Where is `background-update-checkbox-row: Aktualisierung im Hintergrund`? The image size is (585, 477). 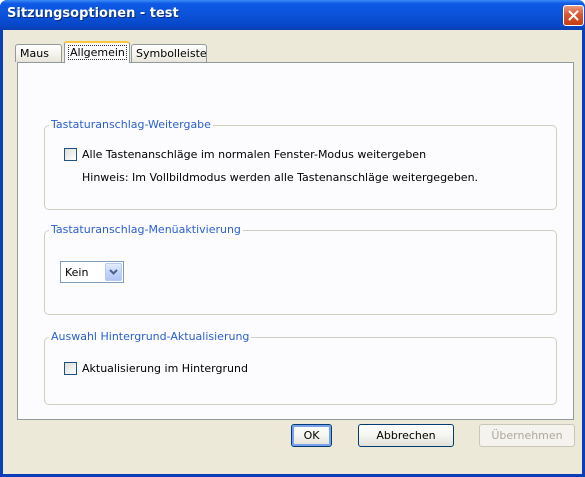 background-update-checkbox-row: Aktualisierung im Hintergrund is located at coordinates (156, 368).